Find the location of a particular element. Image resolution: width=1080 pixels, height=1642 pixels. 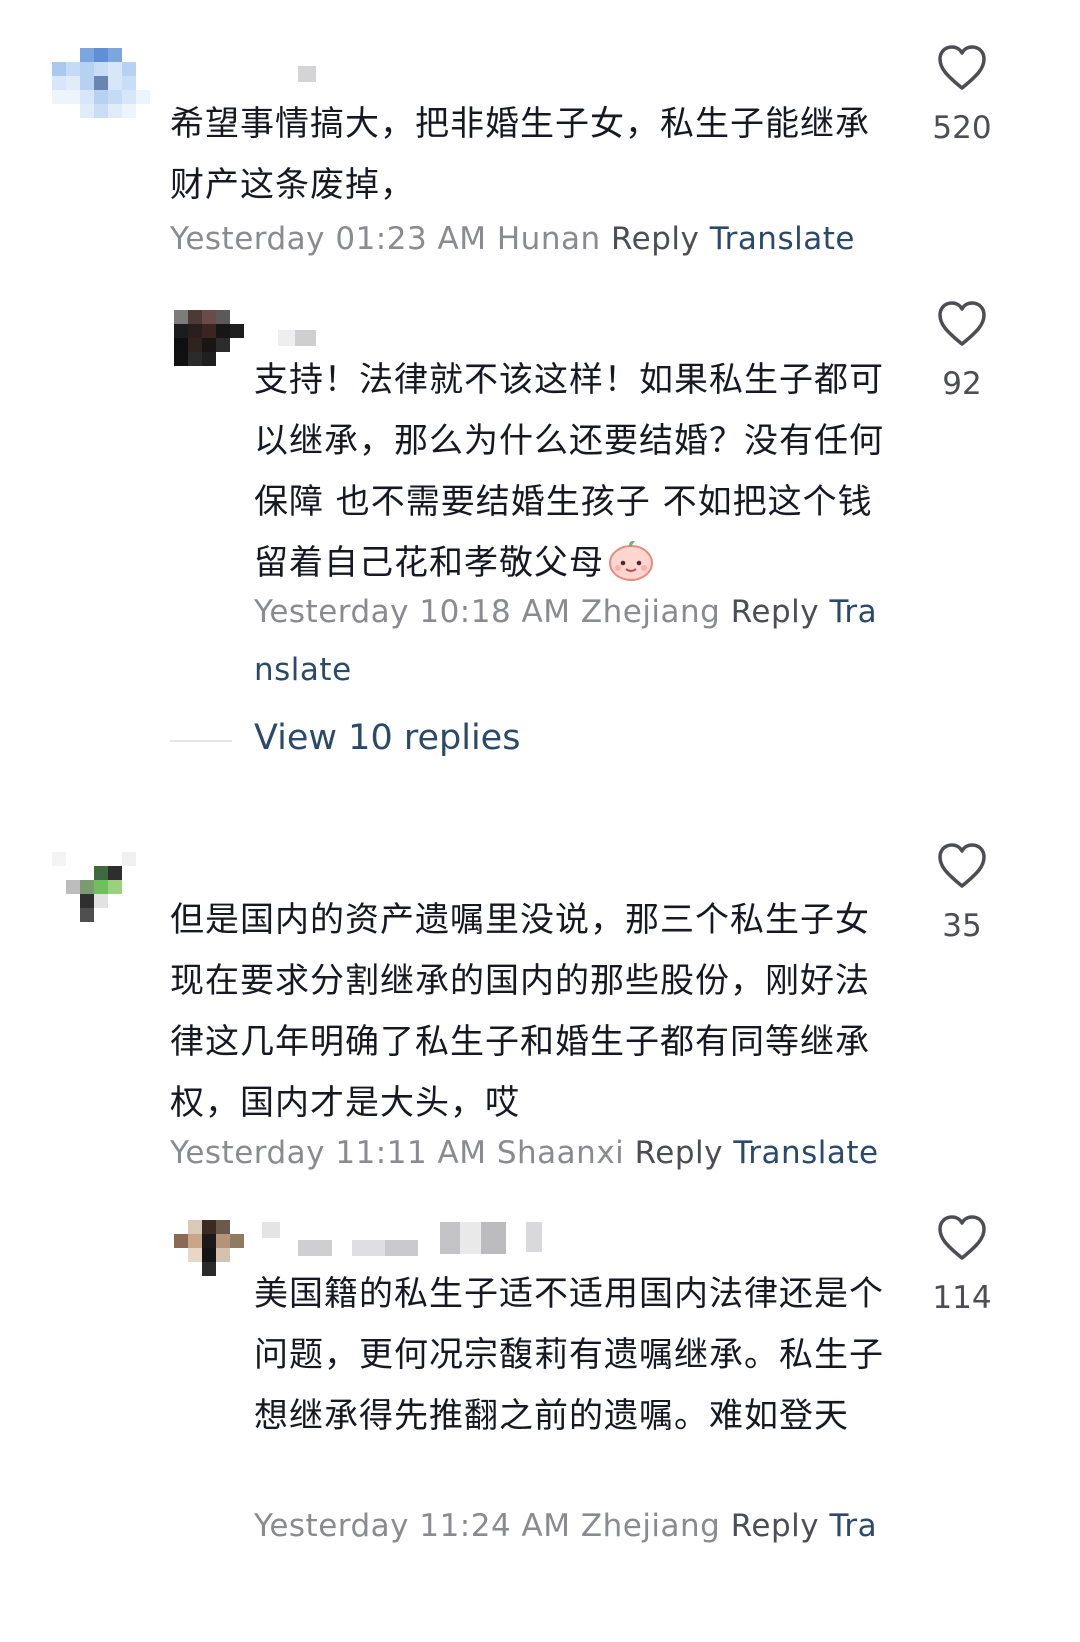

like-button: 114 is located at coordinates (962, 1265).